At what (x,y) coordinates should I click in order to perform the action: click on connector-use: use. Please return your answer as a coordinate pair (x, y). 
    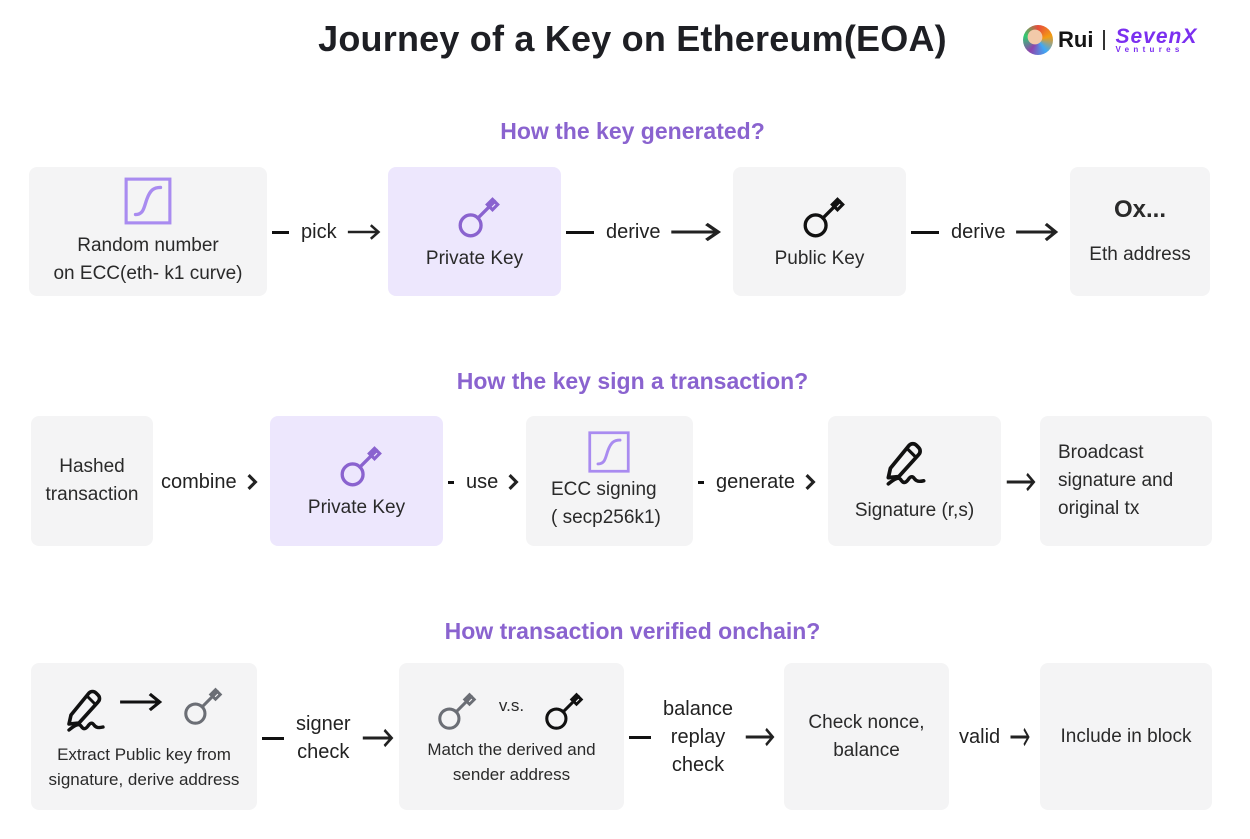
    Looking at the image, I should click on (483, 482).